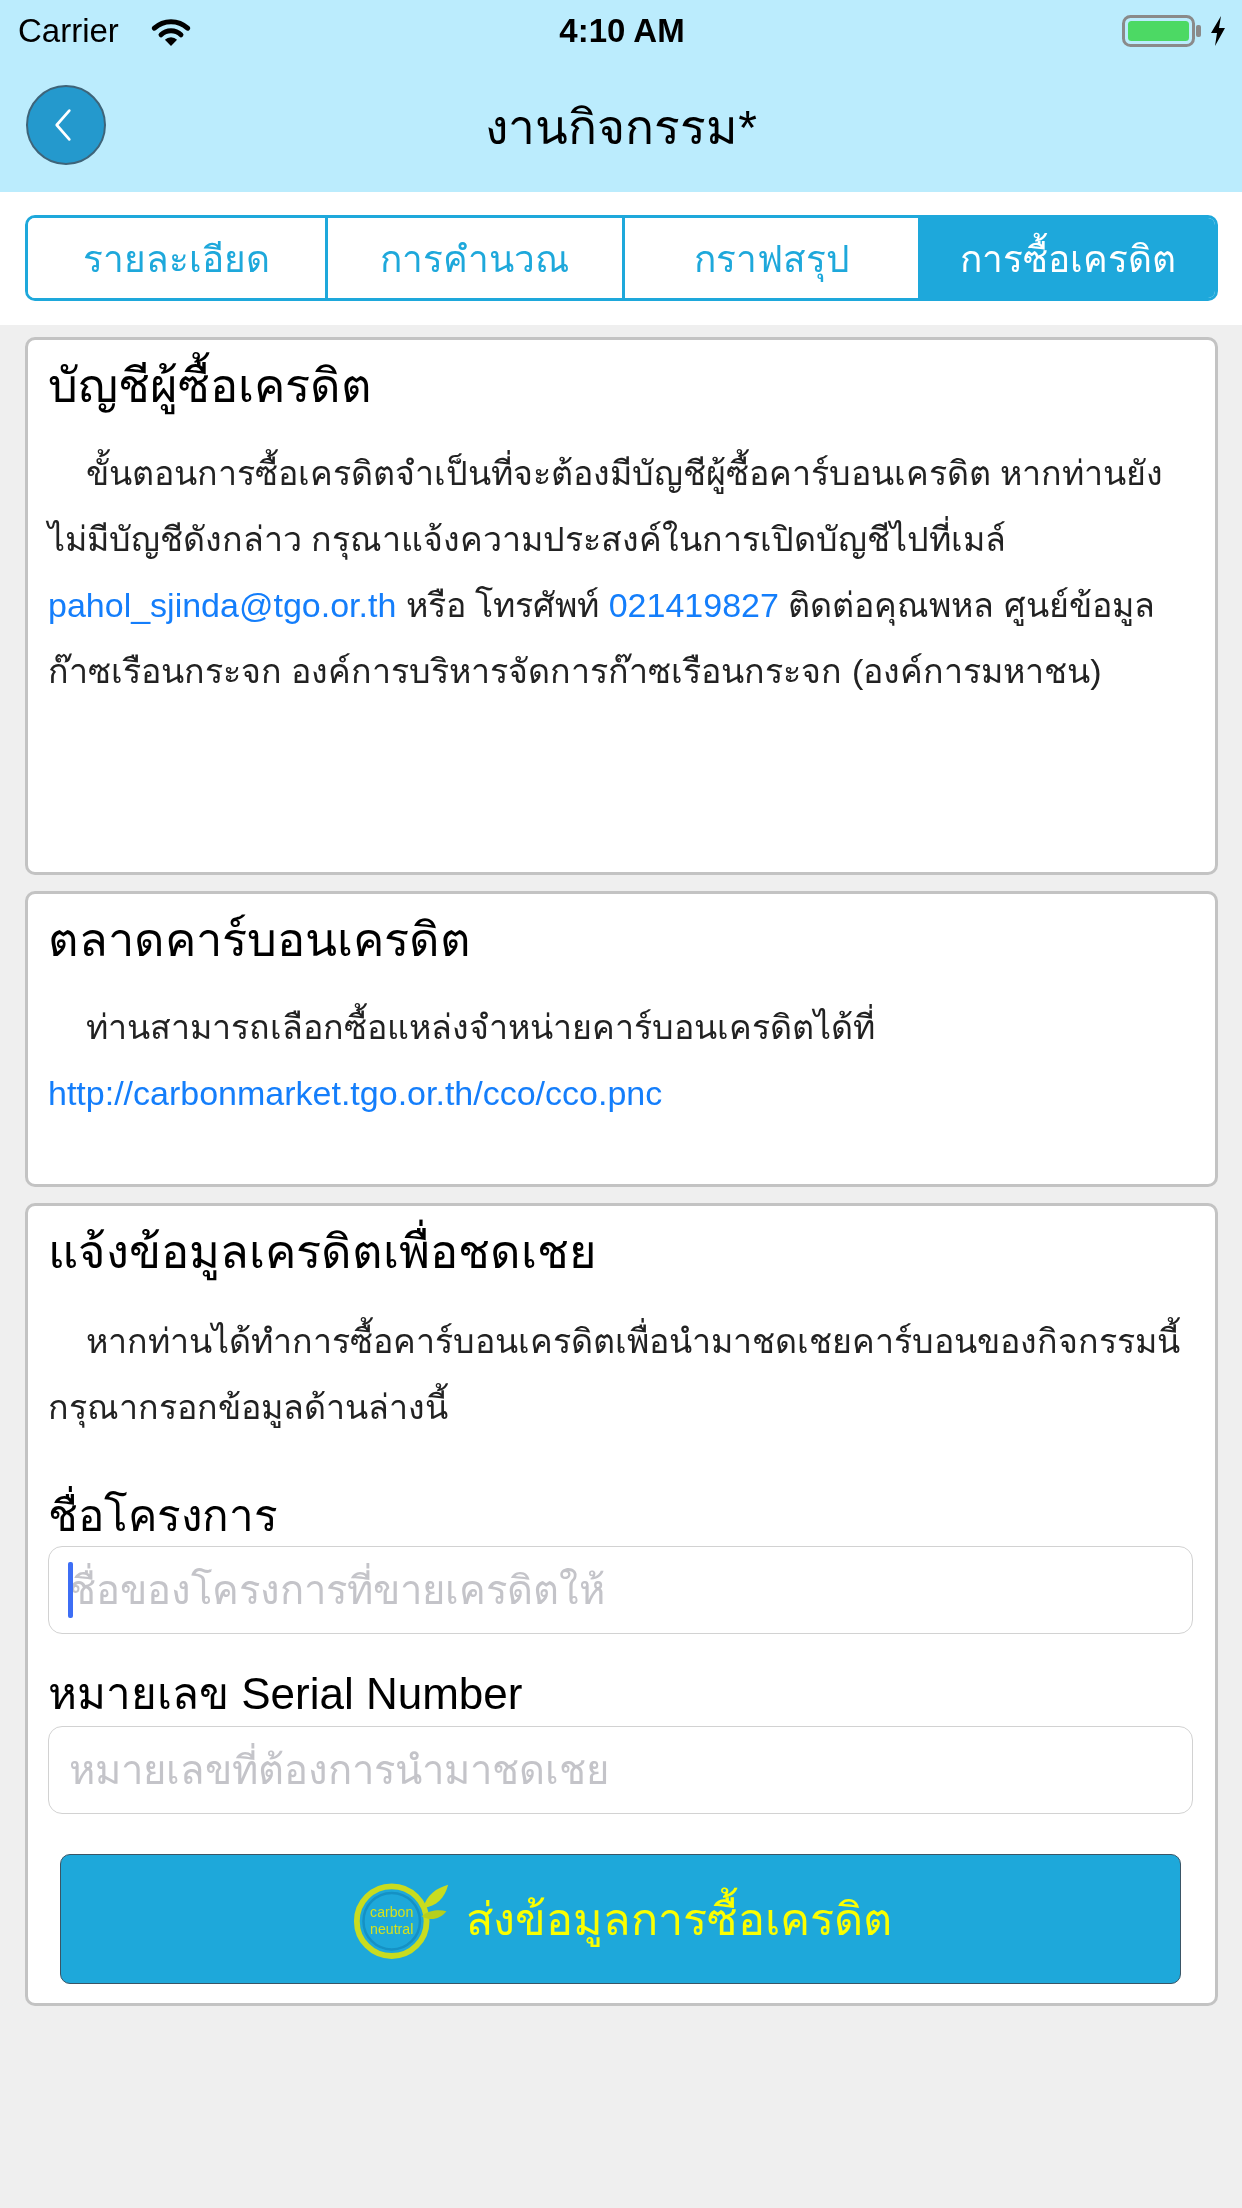 The height and width of the screenshot is (2208, 1242). I want to click on charging-bolt-icon, so click(1218, 31).